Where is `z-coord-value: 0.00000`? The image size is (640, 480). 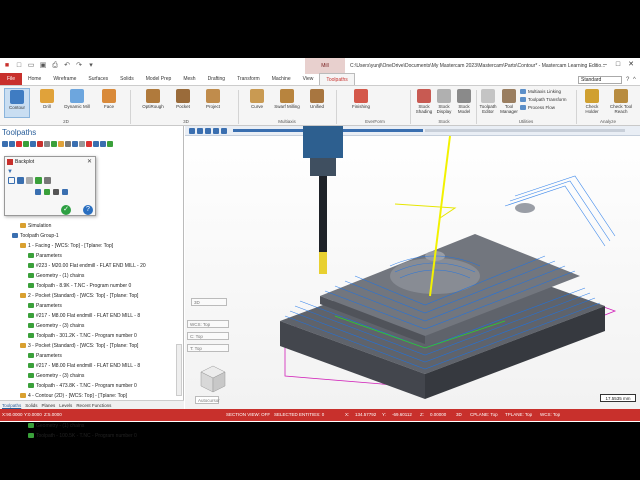 z-coord-value: 0.00000 is located at coordinates (438, 415).